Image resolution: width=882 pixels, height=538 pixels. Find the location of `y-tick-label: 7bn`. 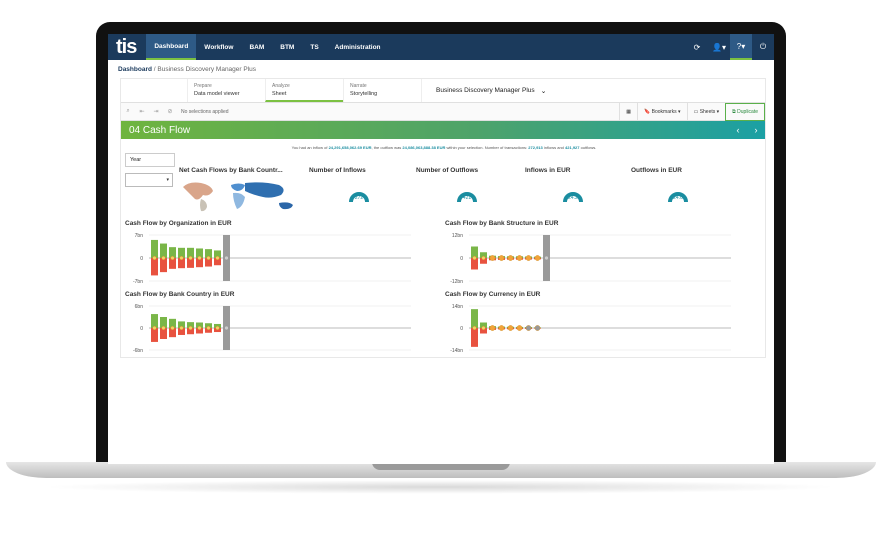

y-tick-label: 7bn is located at coordinates (139, 236).